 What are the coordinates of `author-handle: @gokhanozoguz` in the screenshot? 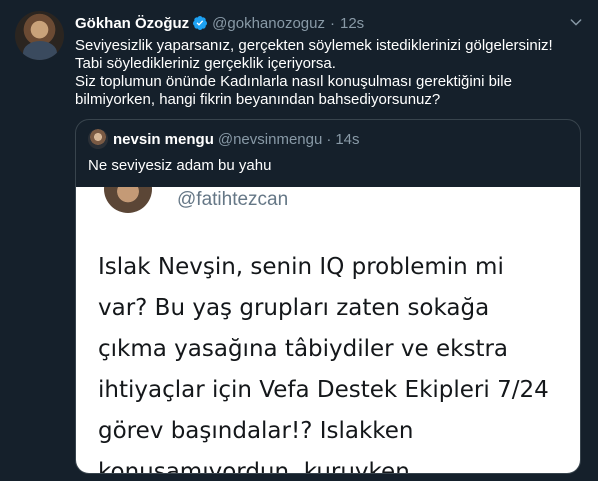 It's located at (268, 23).